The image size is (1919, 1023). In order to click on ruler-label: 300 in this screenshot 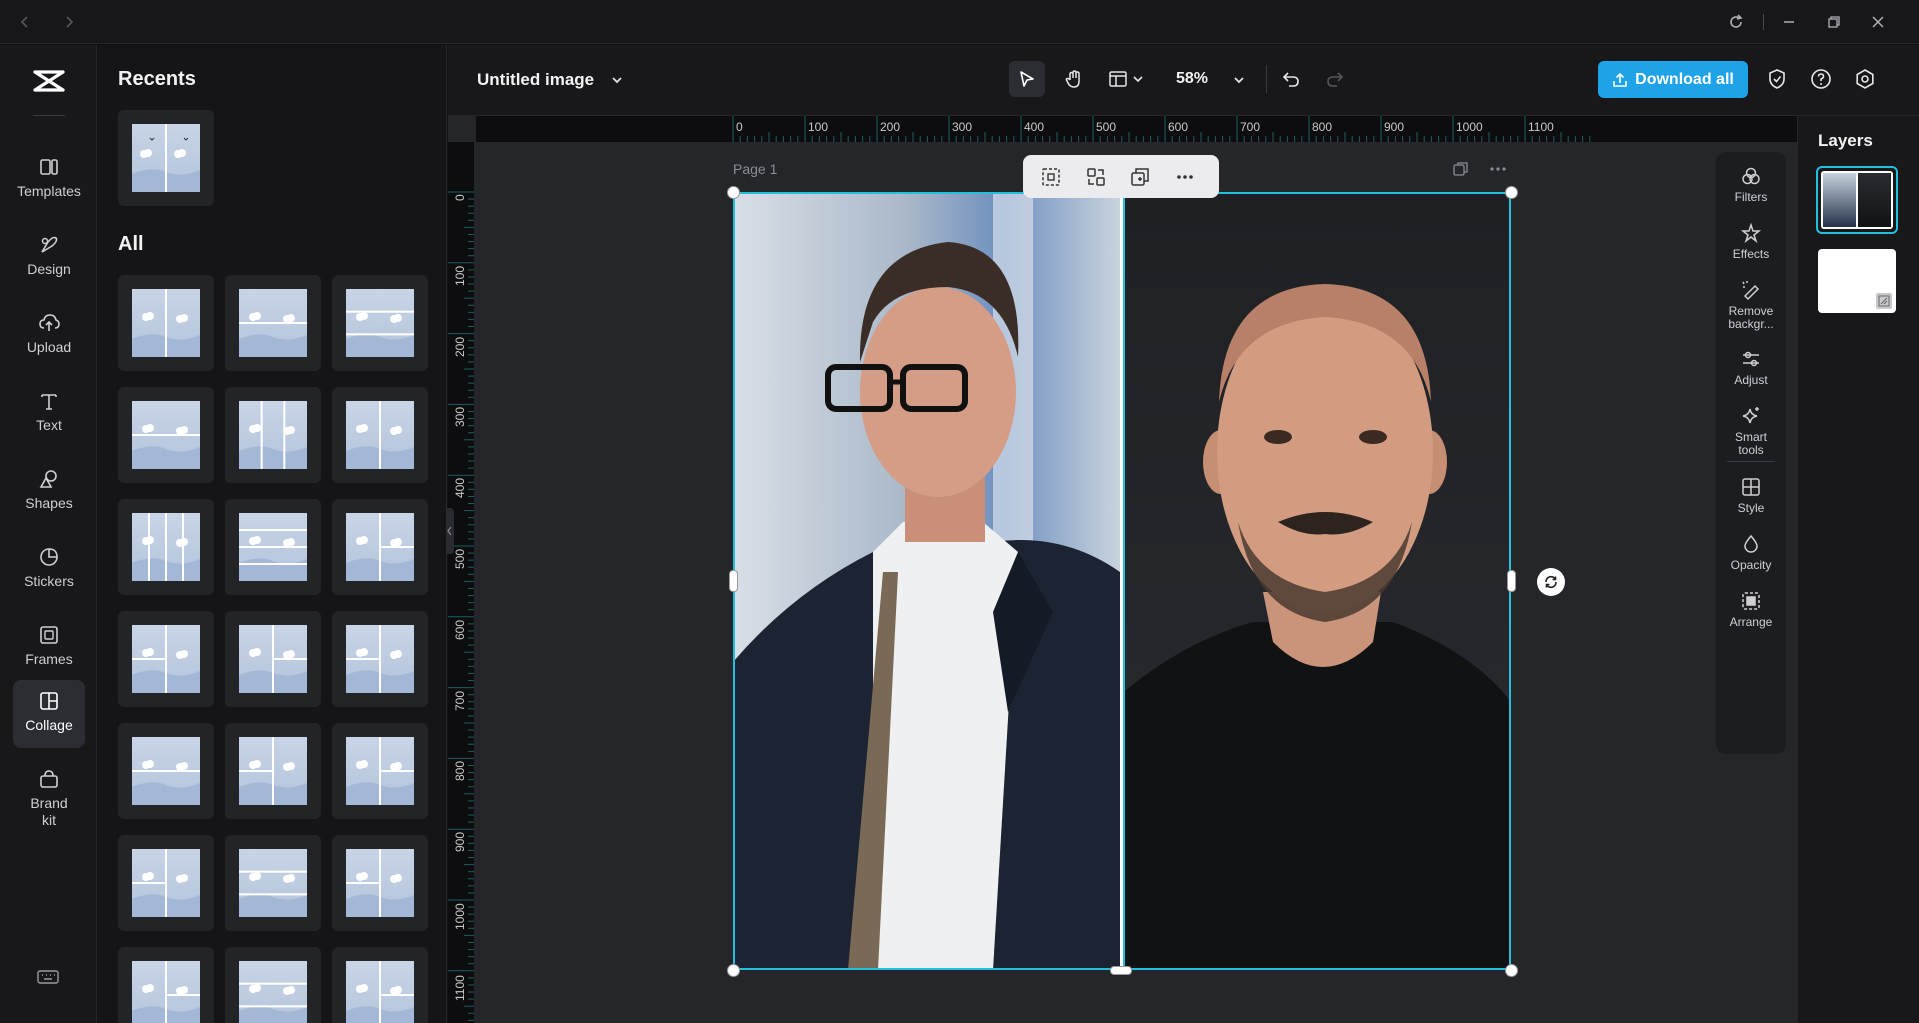, I will do `click(962, 127)`.